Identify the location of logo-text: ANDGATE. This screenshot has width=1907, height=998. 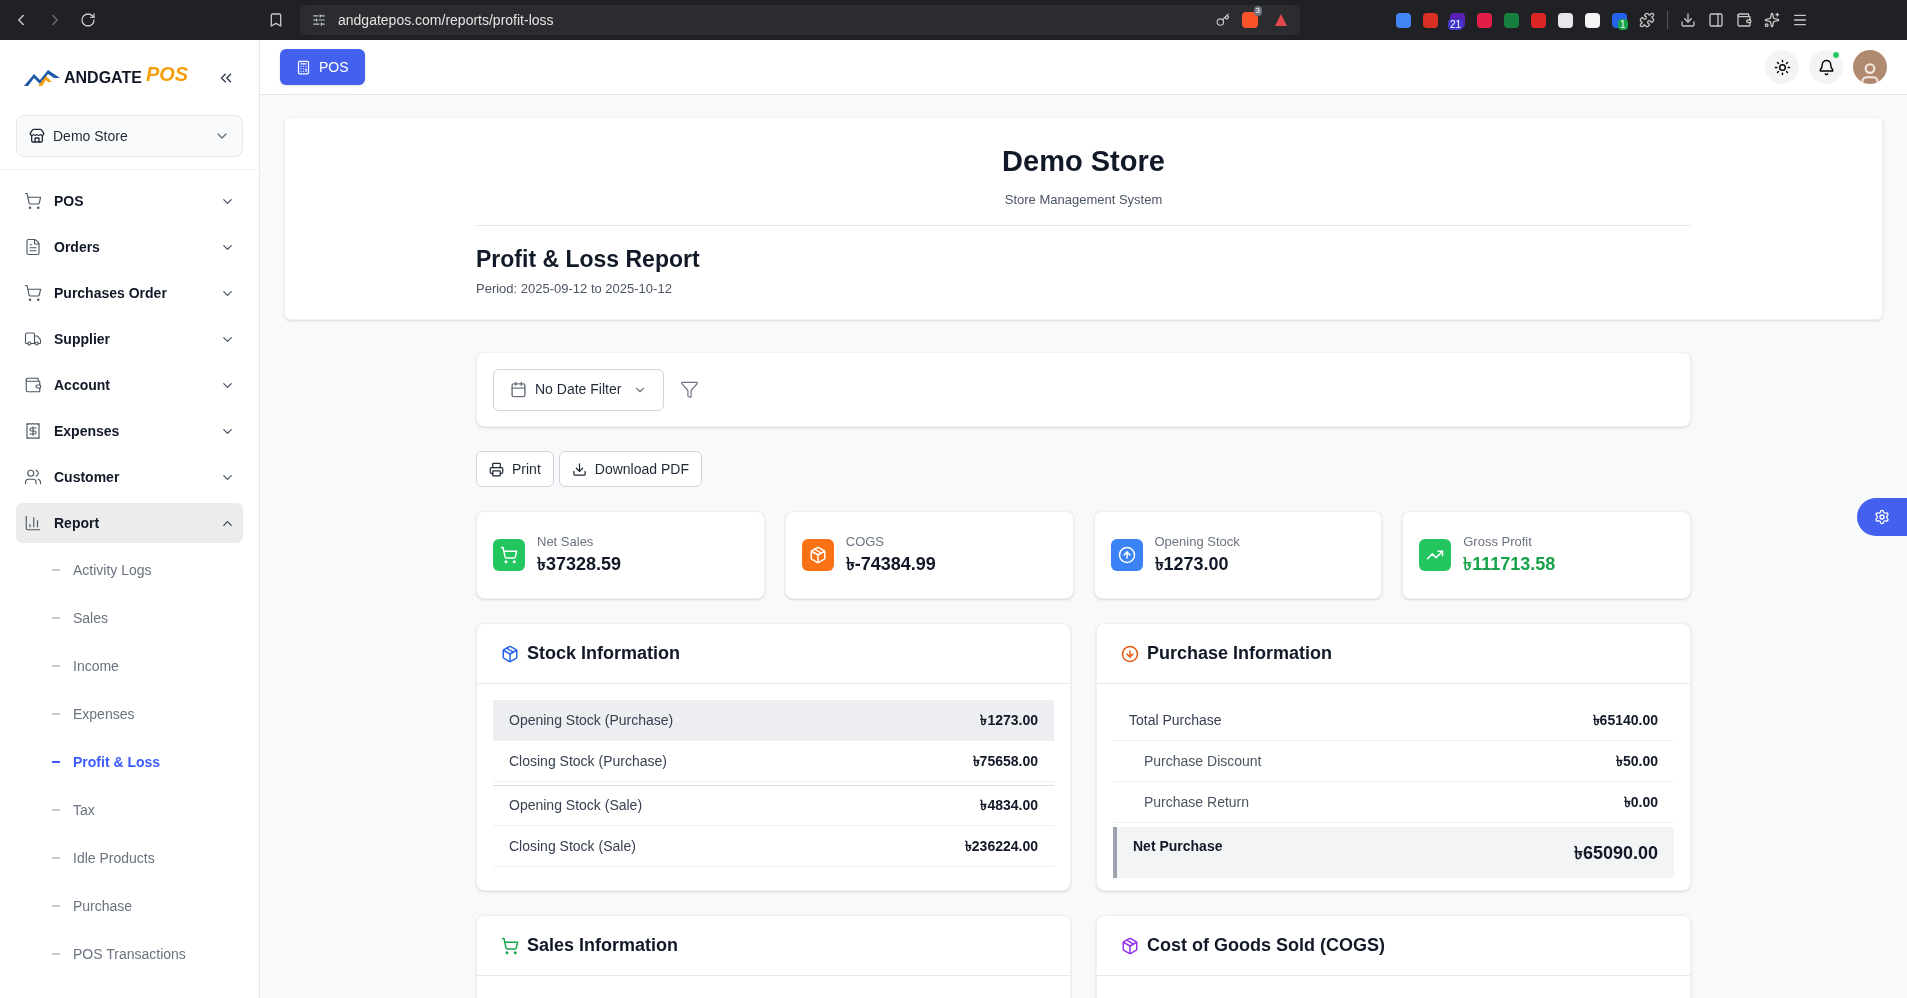
(103, 77).